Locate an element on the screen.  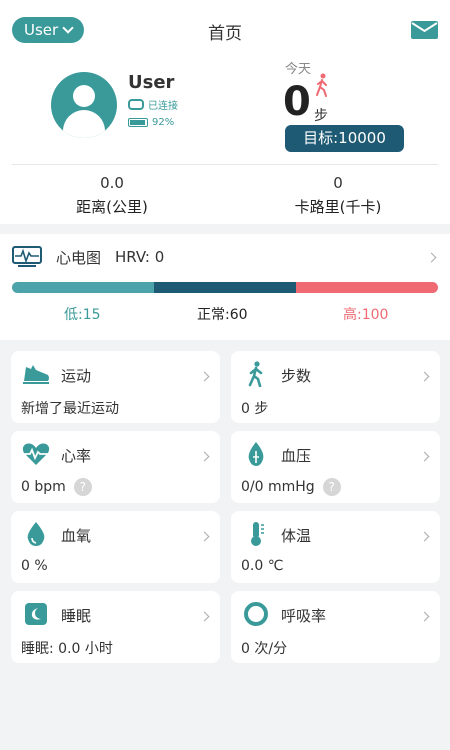
temperature-value: 0.0 ℃ is located at coordinates (262, 566).